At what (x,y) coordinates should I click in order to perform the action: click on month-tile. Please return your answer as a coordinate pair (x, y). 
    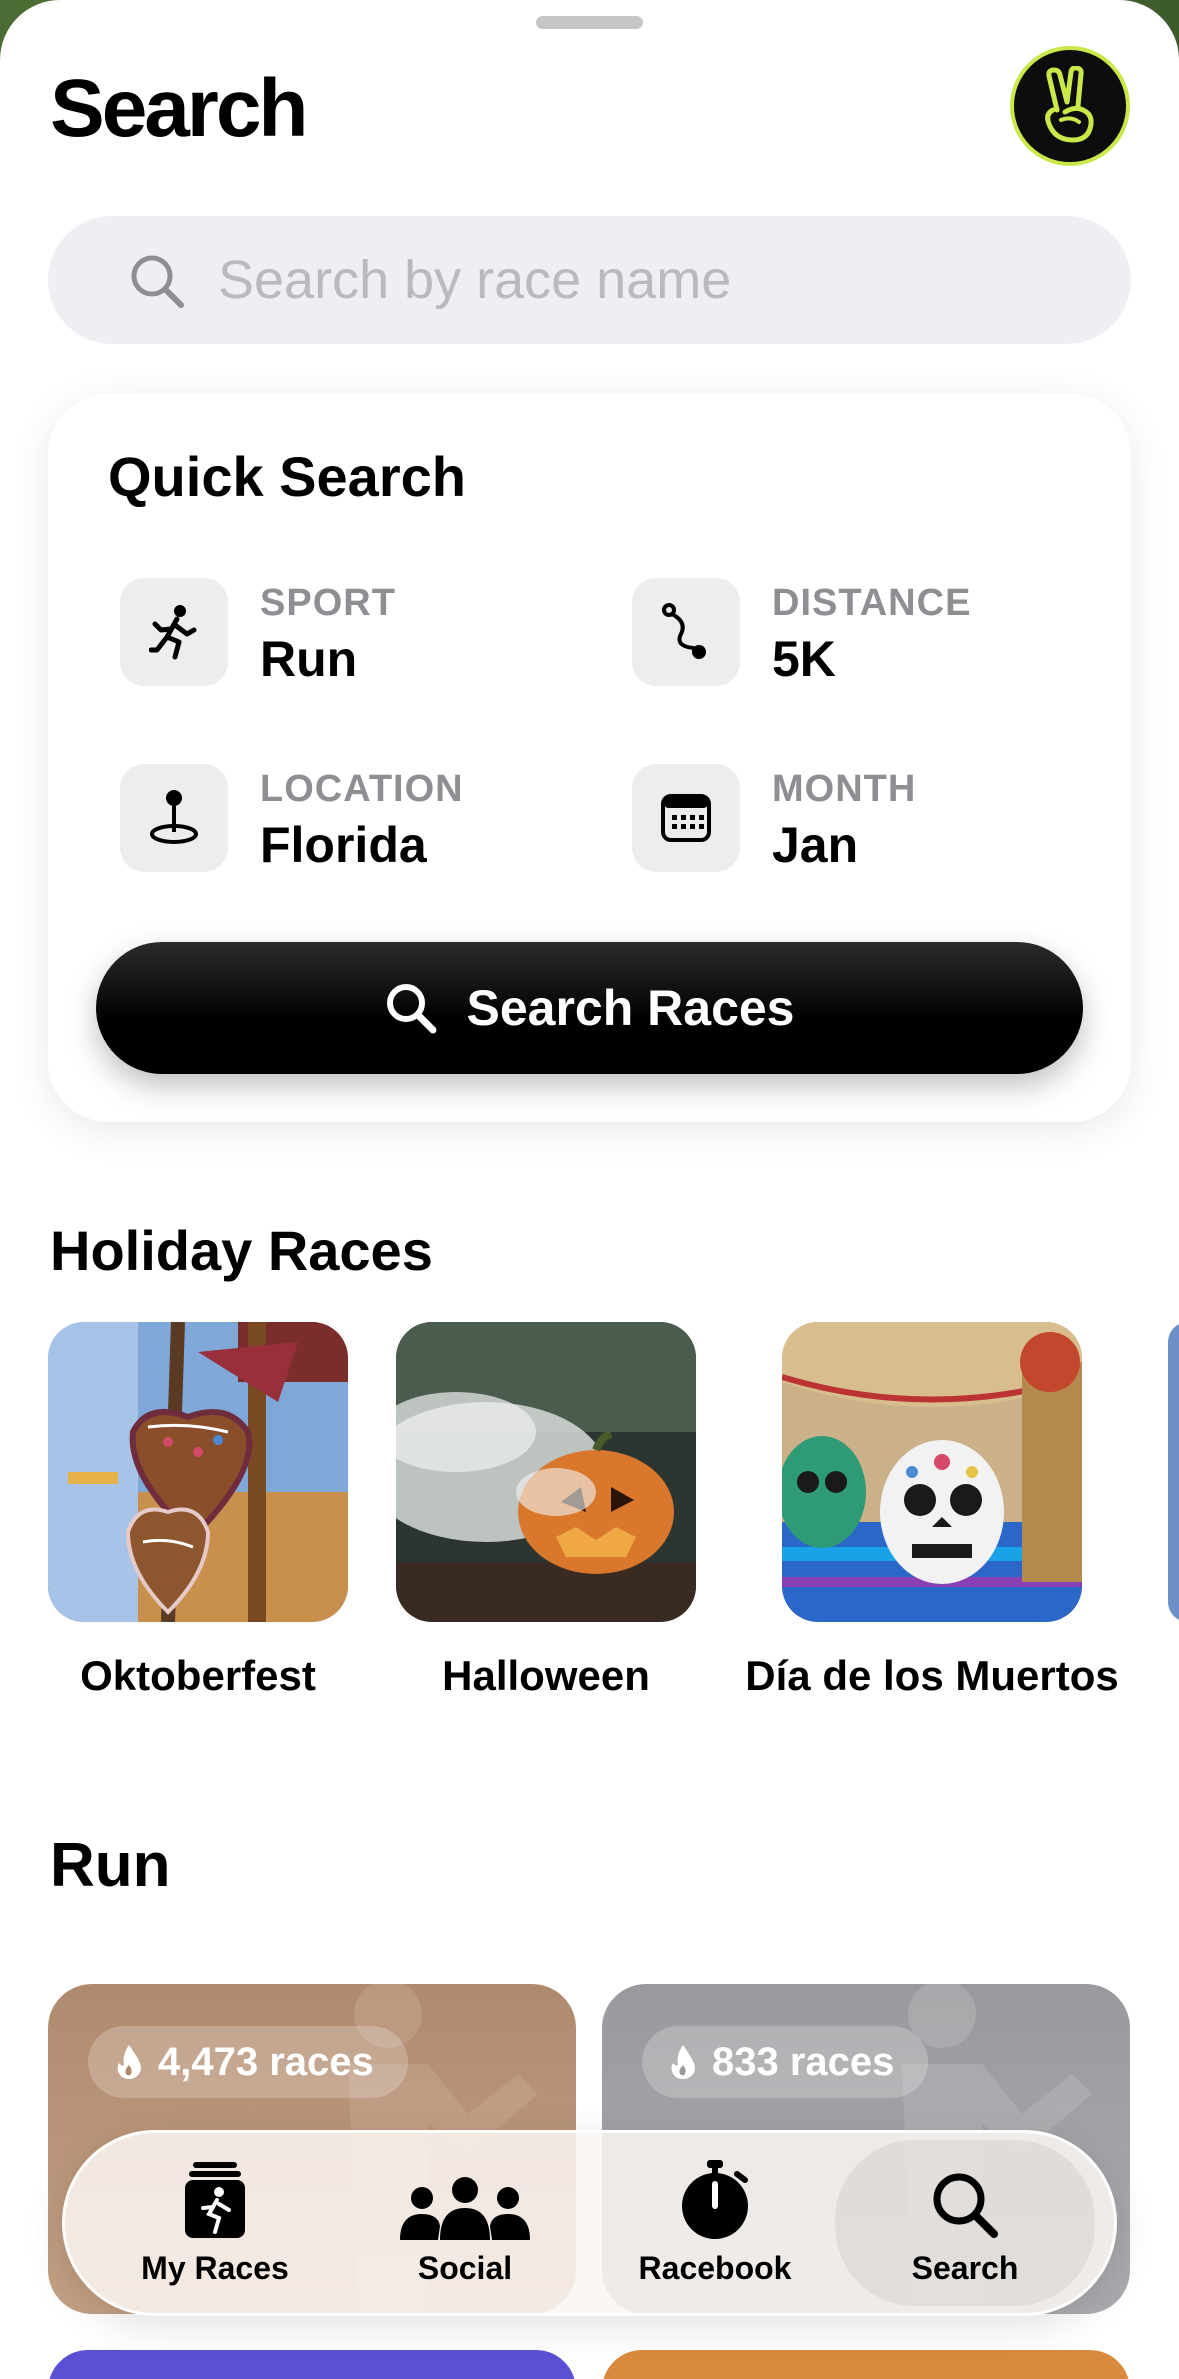
    Looking at the image, I should click on (686, 818).